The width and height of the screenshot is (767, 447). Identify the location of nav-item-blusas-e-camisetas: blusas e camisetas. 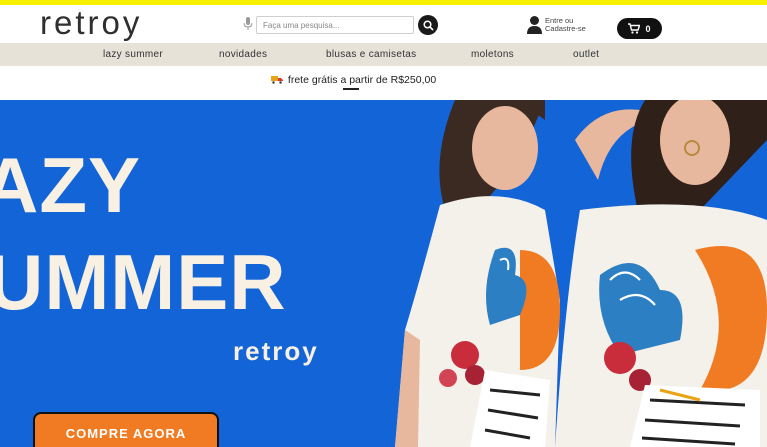
(371, 54).